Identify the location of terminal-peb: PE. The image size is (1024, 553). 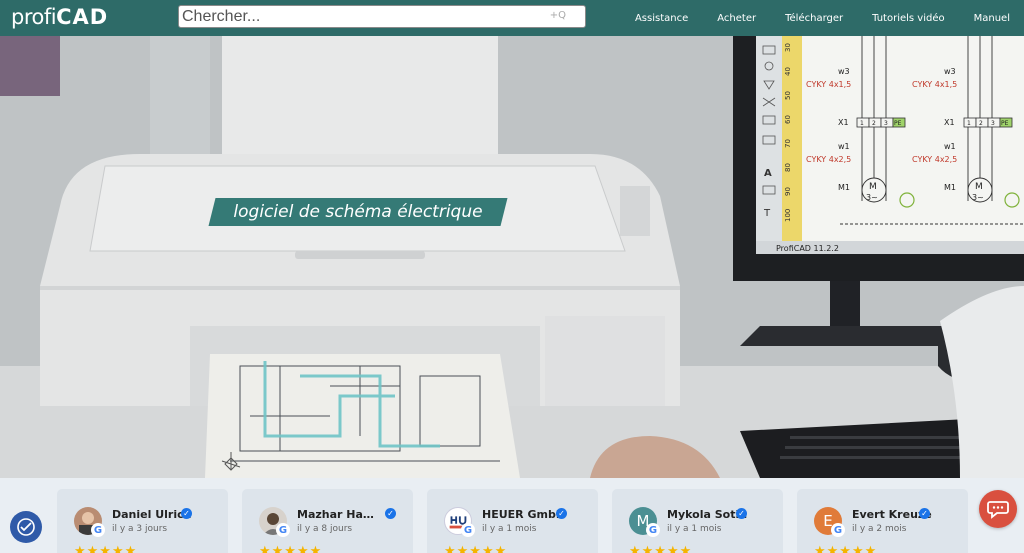
(1005, 123).